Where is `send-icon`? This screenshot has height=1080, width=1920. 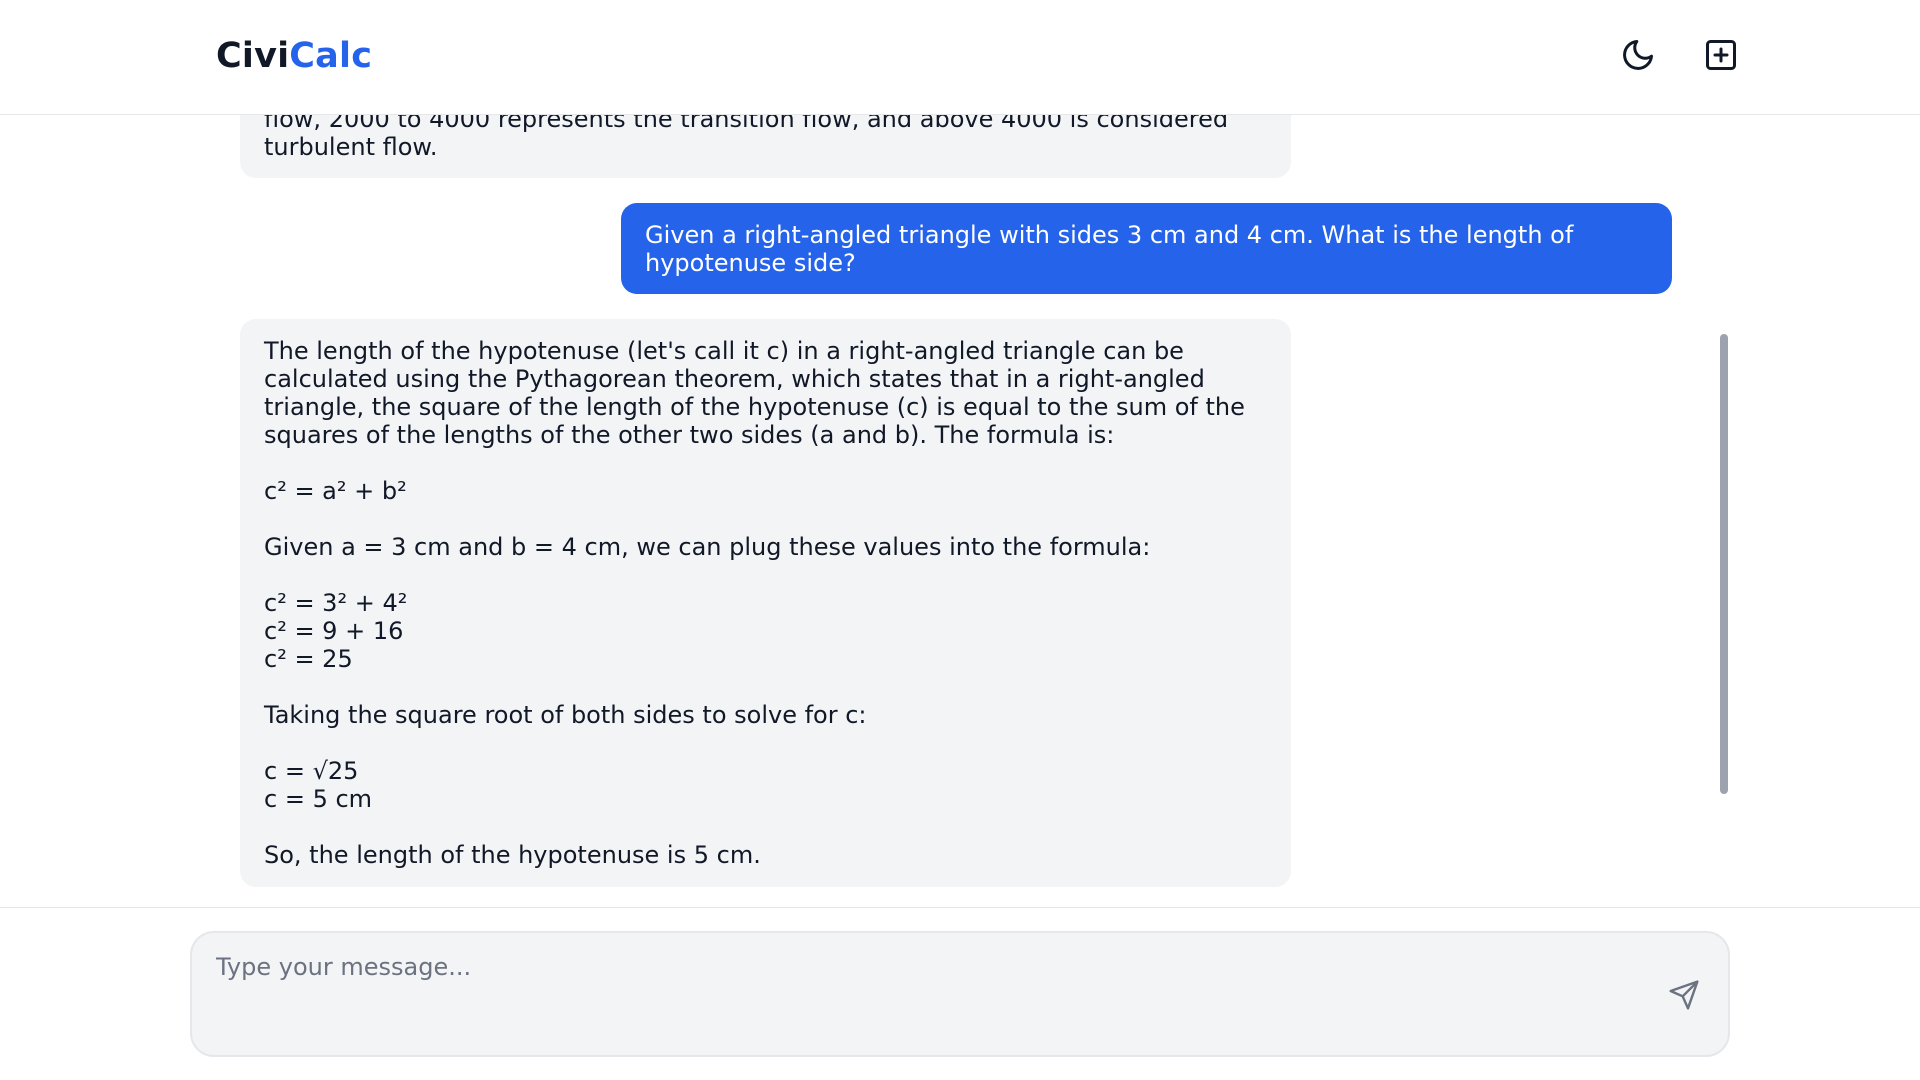
send-icon is located at coordinates (1684, 995).